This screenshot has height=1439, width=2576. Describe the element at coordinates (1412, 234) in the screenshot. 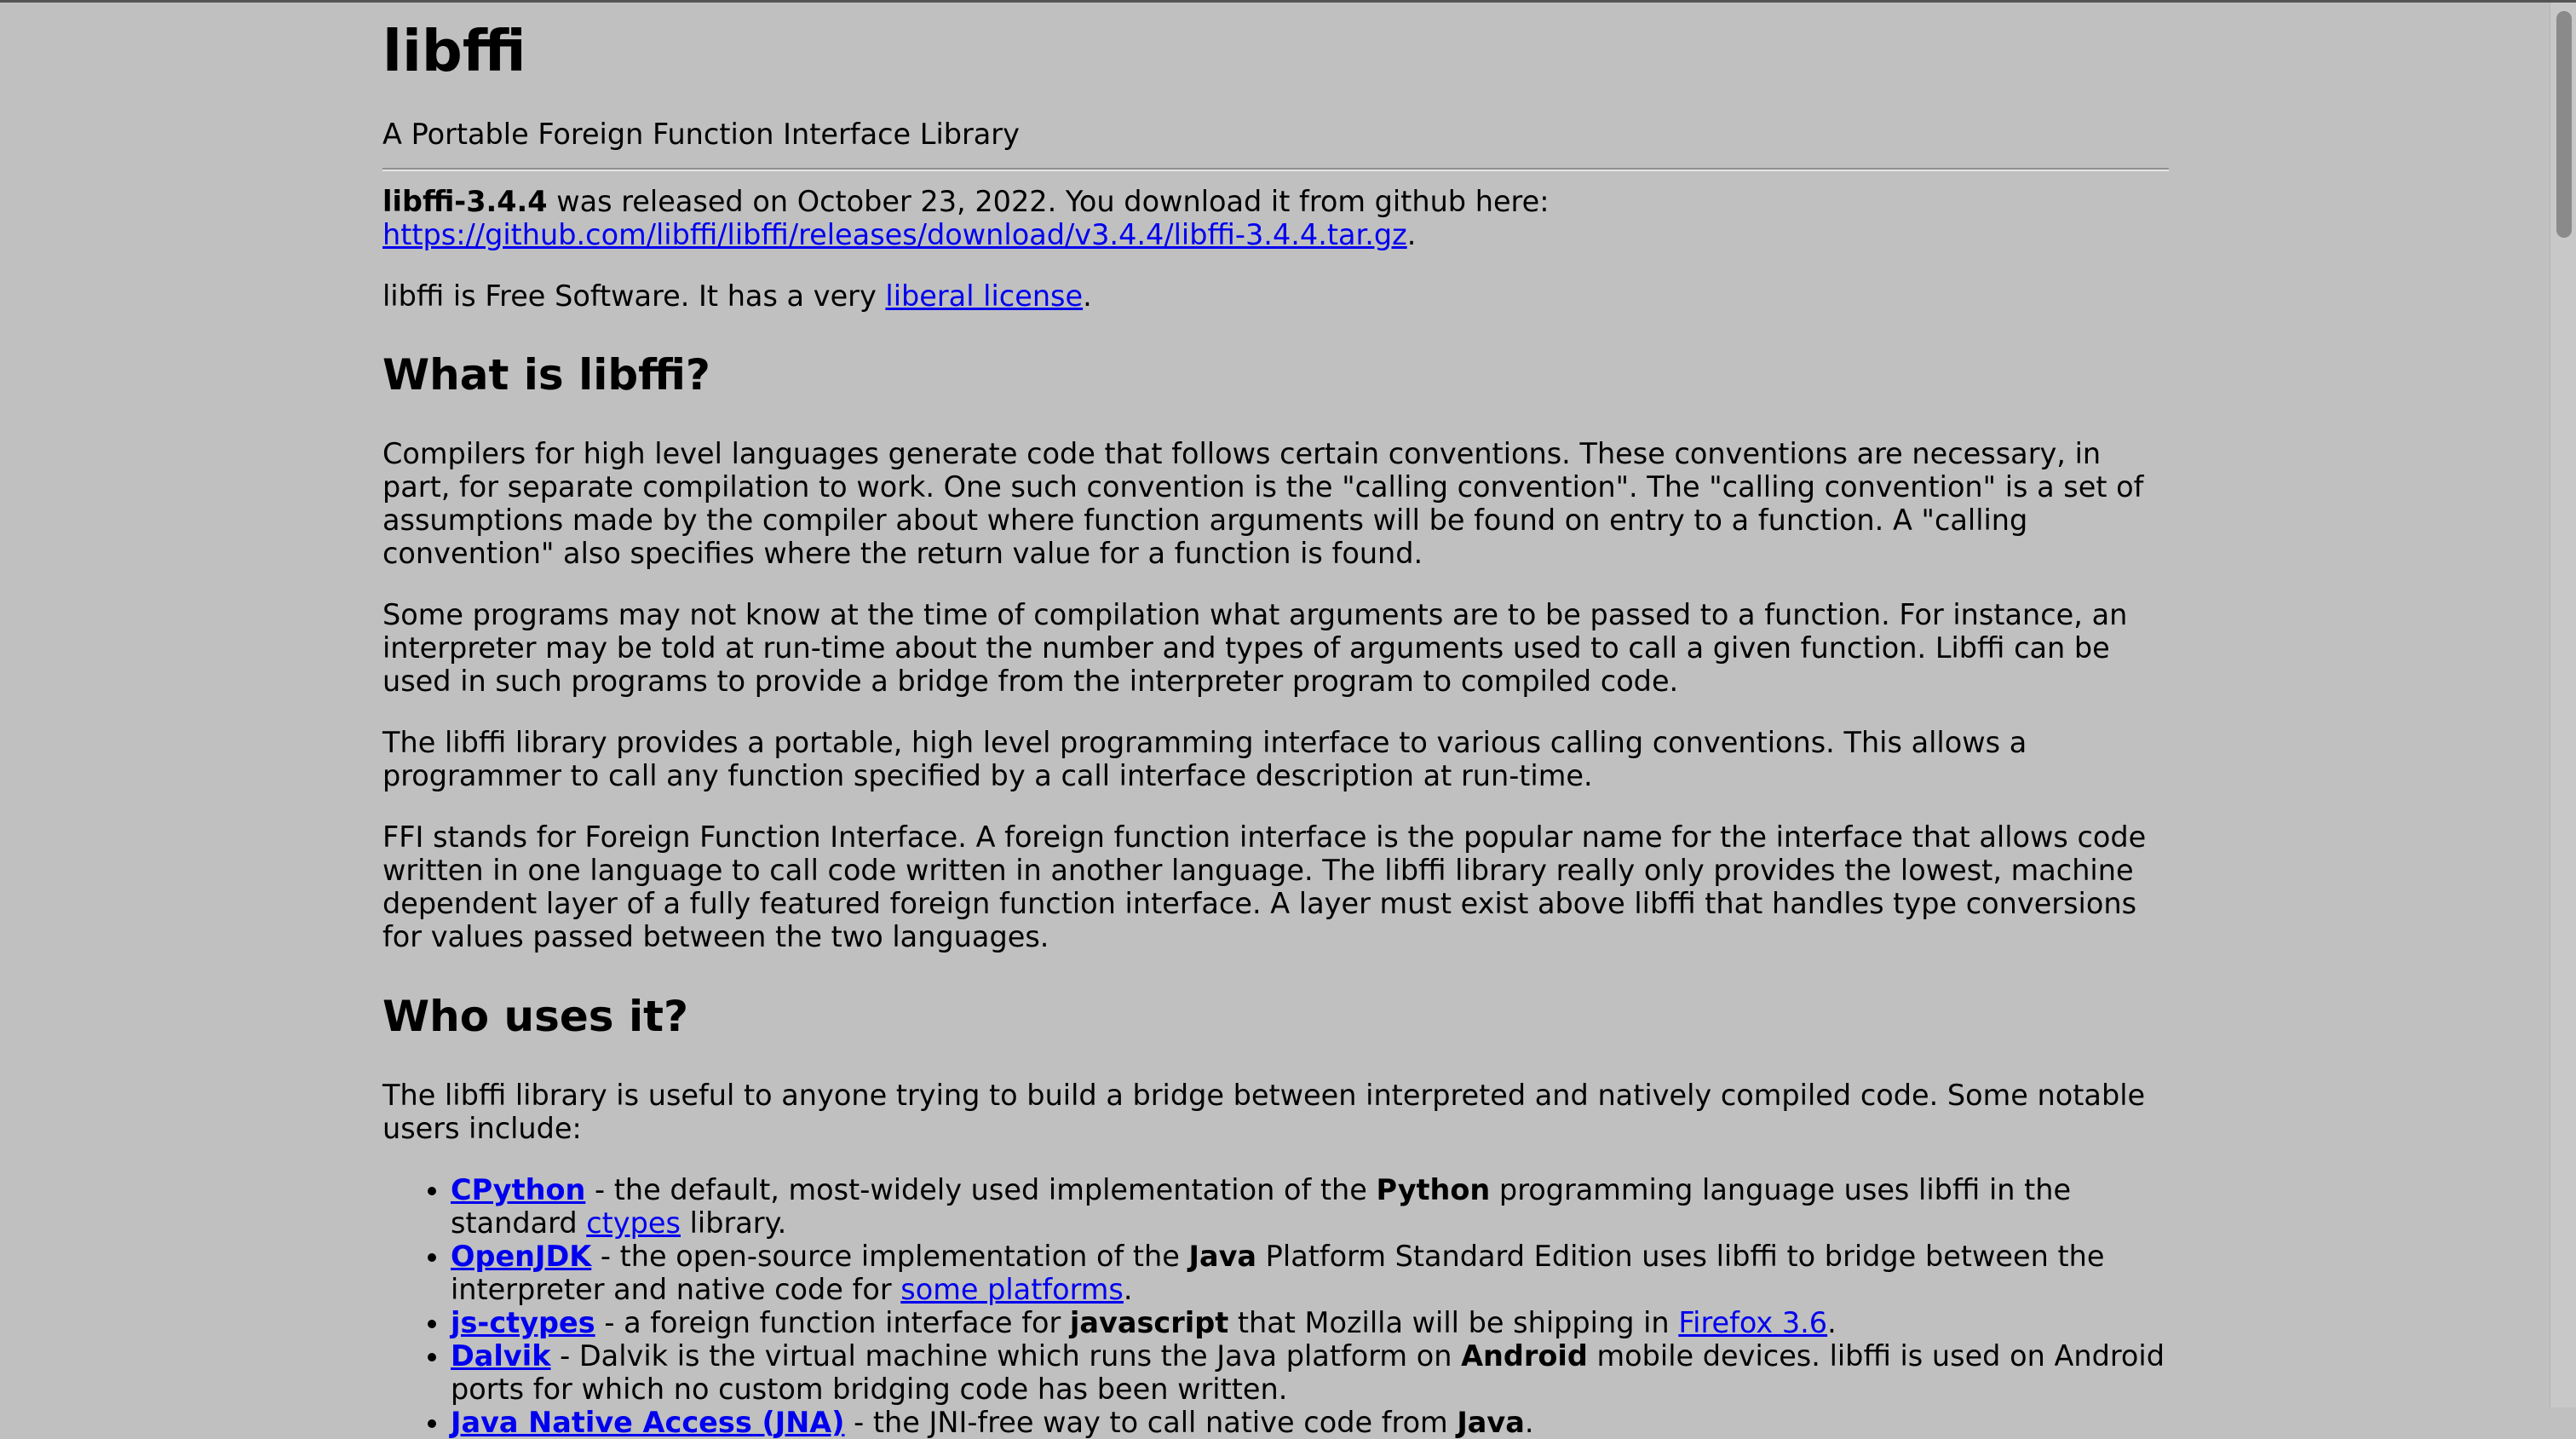

I see `release-period: .` at that location.